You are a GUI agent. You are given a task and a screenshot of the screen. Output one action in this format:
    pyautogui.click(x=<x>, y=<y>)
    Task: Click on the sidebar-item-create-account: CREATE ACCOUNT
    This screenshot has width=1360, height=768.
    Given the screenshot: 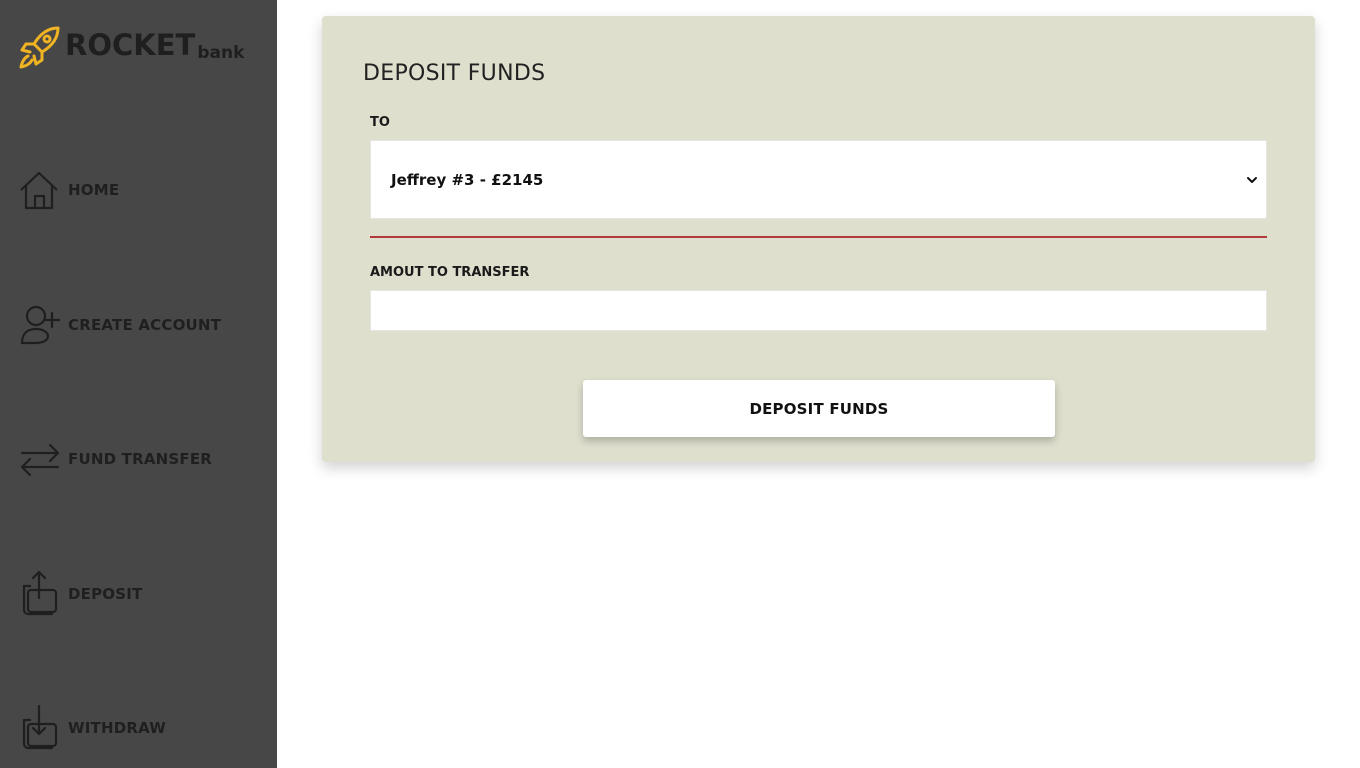 What is the action you would take?
    pyautogui.click(x=119, y=325)
    